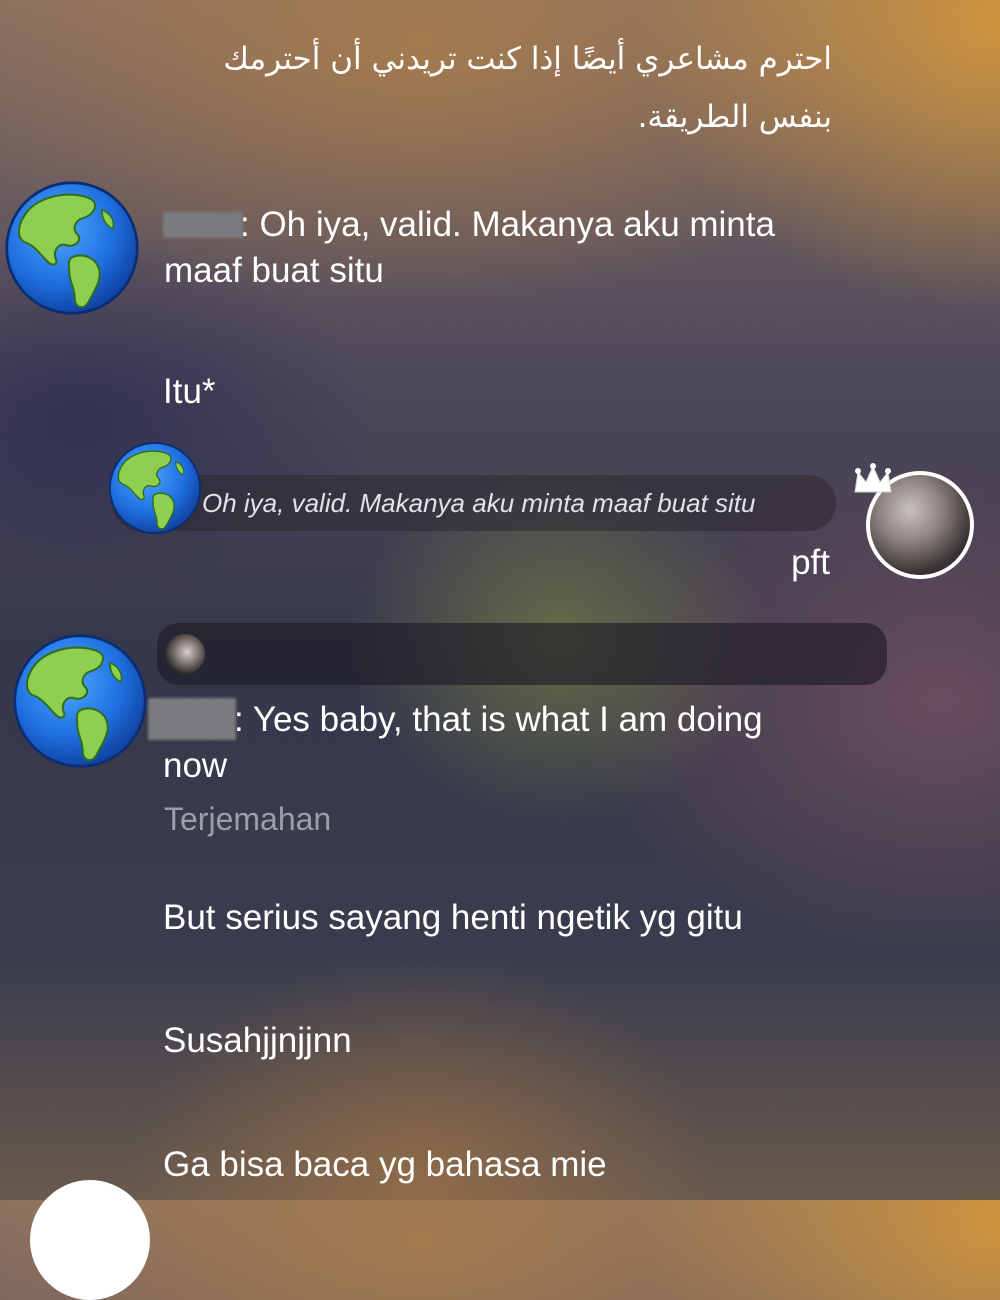  Describe the element at coordinates (274, 270) in the screenshot. I see `message-text-line2: maaf buat situ` at that location.